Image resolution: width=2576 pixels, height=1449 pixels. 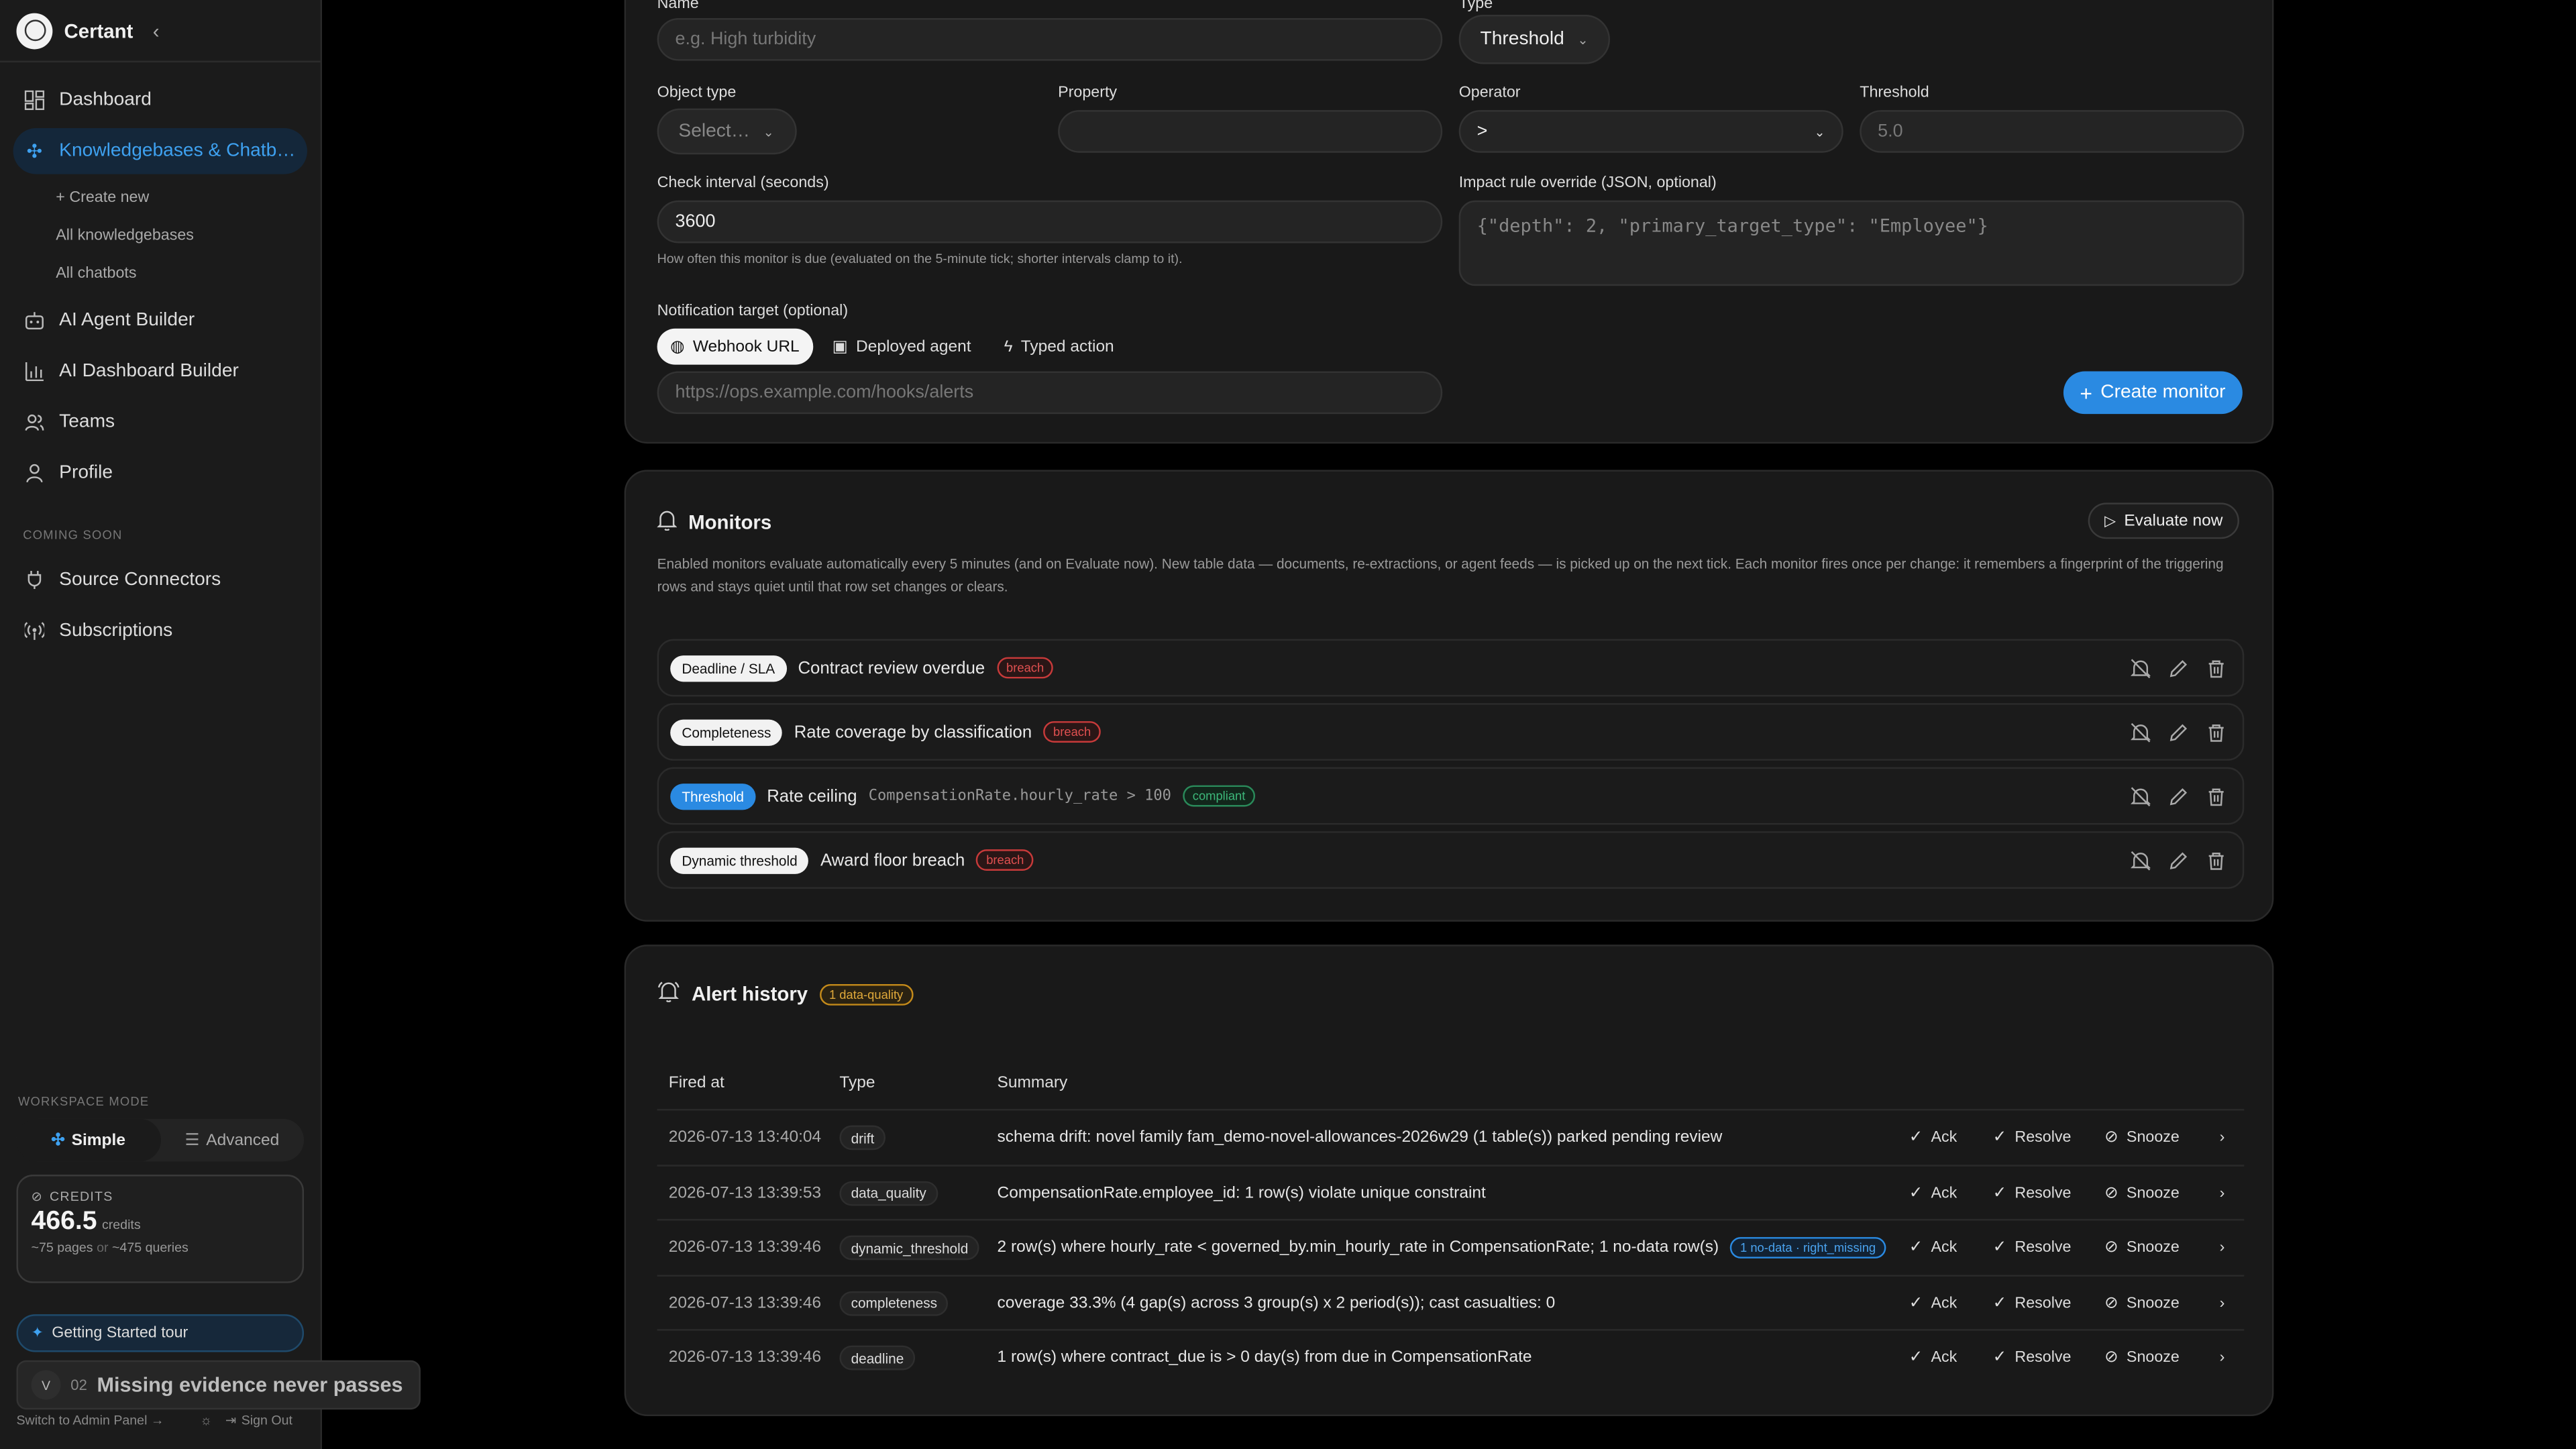 What do you see at coordinates (1050, 393) in the screenshot?
I see `webhook-url-input: https://ops.example.com/hooks/alerts` at bounding box center [1050, 393].